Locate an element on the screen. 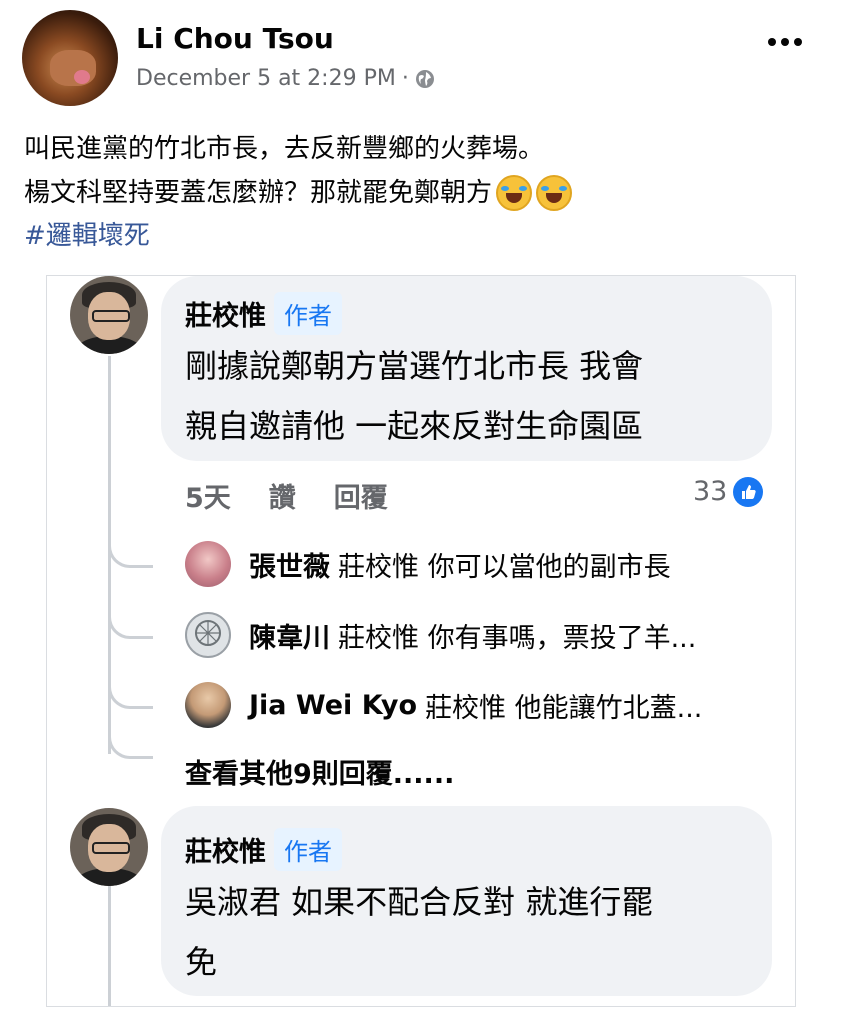  comment-bubble: 莊校惟 作者 剛據說鄭朝方當選竹北市長 我會 親自邀請他 一起來反對生命園區 is located at coordinates (466, 368).